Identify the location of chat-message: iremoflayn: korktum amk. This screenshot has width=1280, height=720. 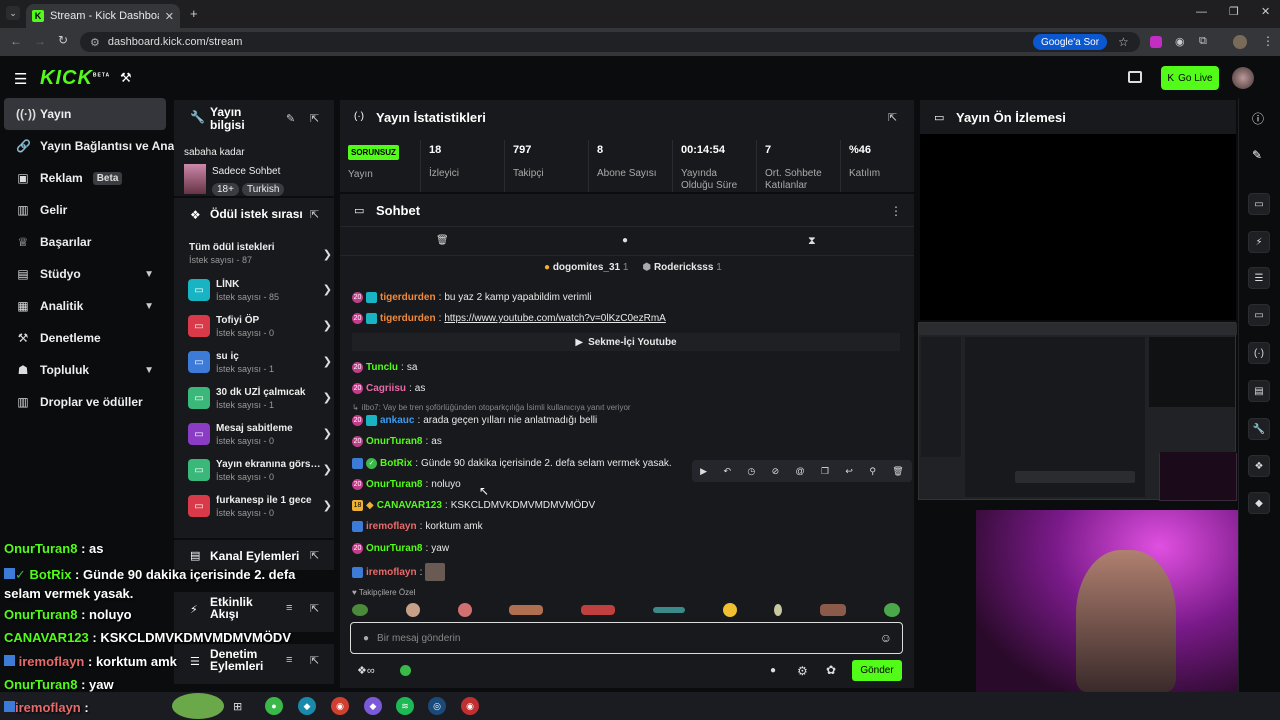
(417, 526).